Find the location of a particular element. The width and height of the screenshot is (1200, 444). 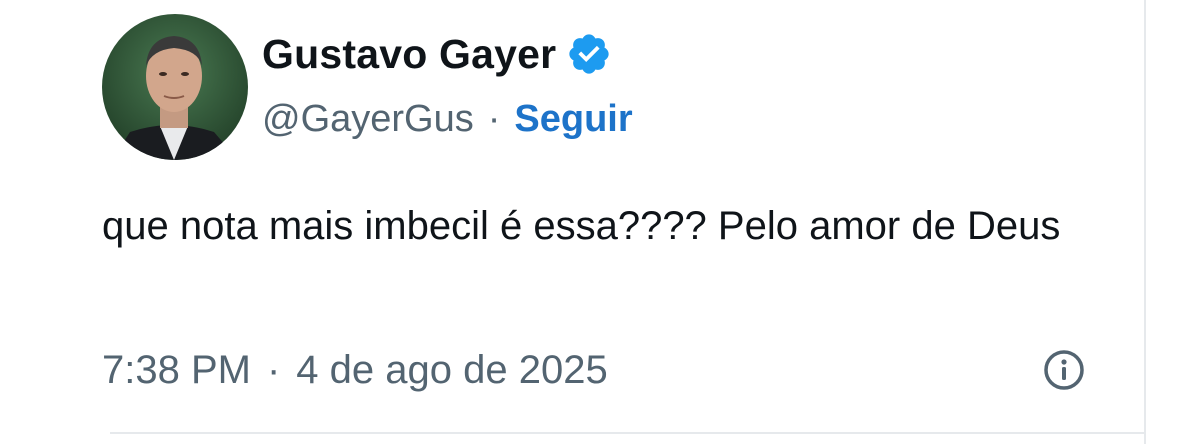

author-handle: @GayerGus is located at coordinates (368, 119).